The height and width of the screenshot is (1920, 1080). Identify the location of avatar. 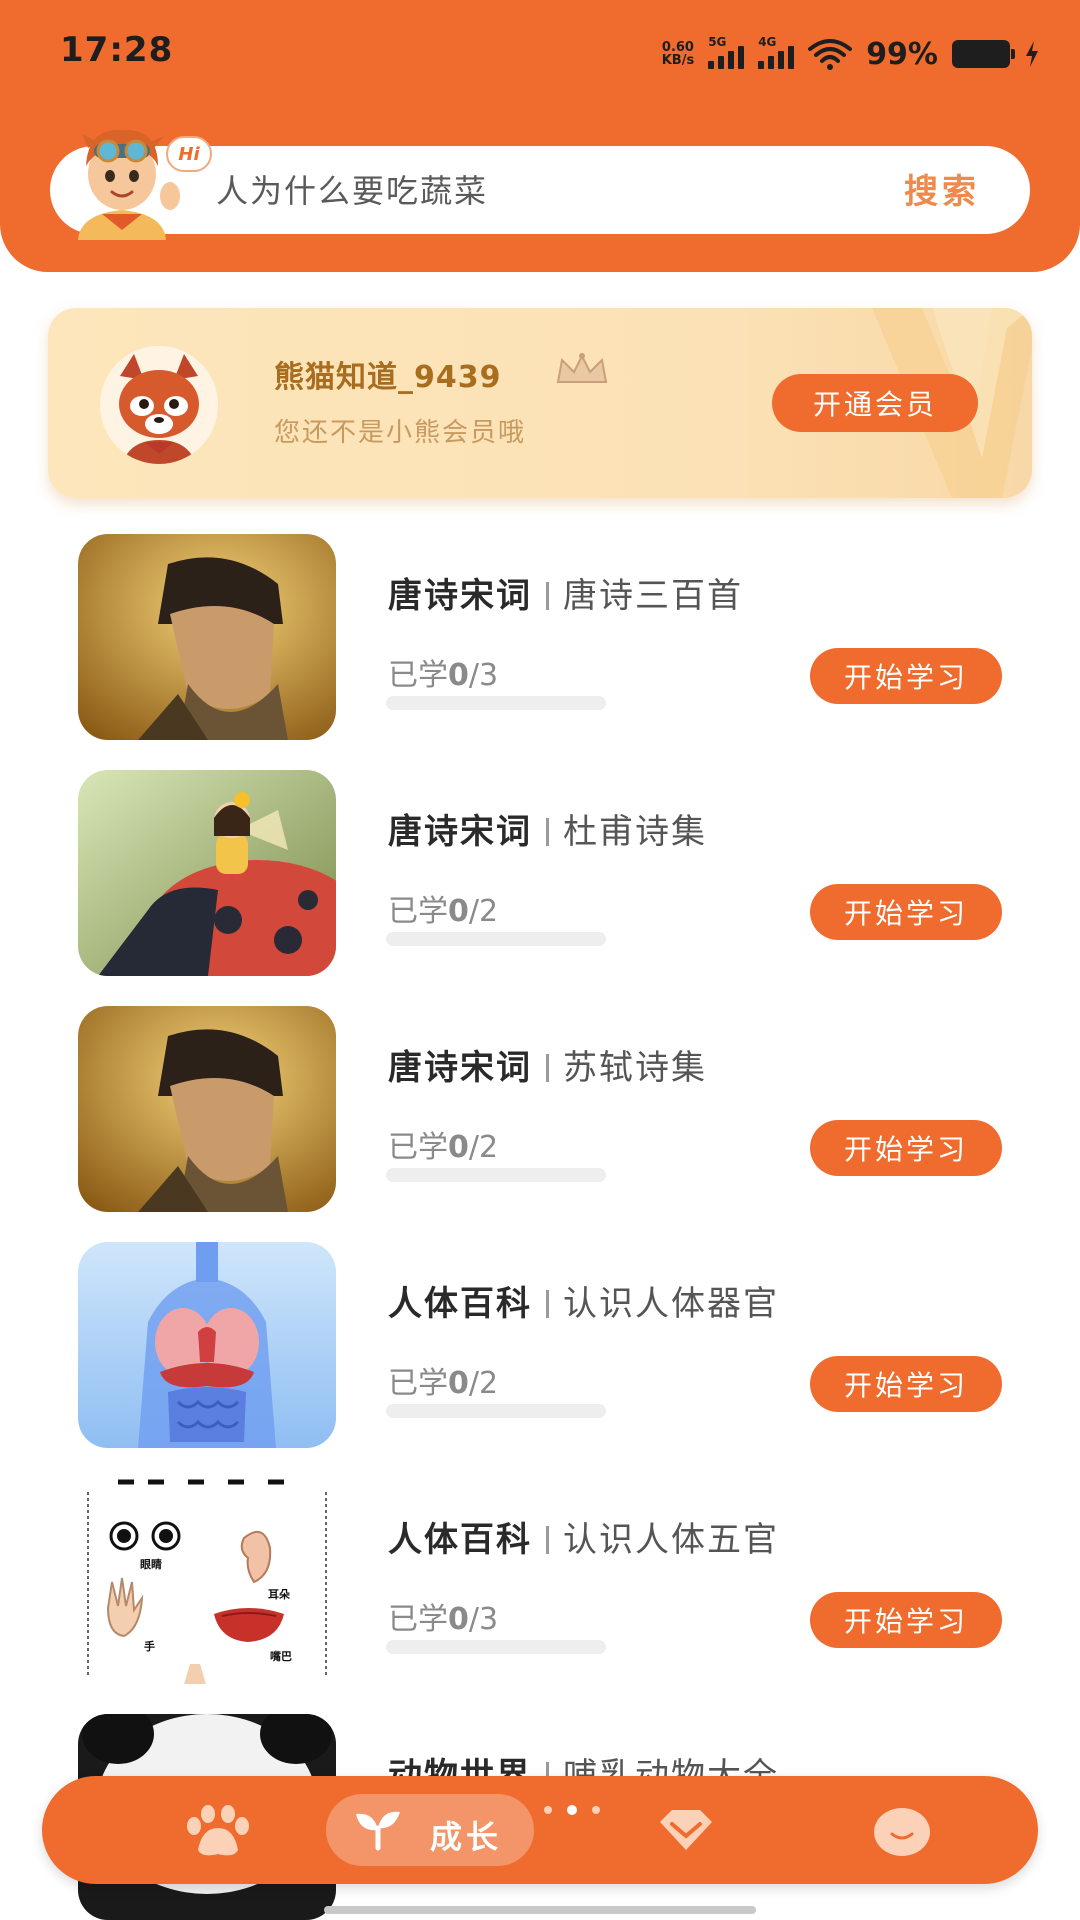
(159, 405).